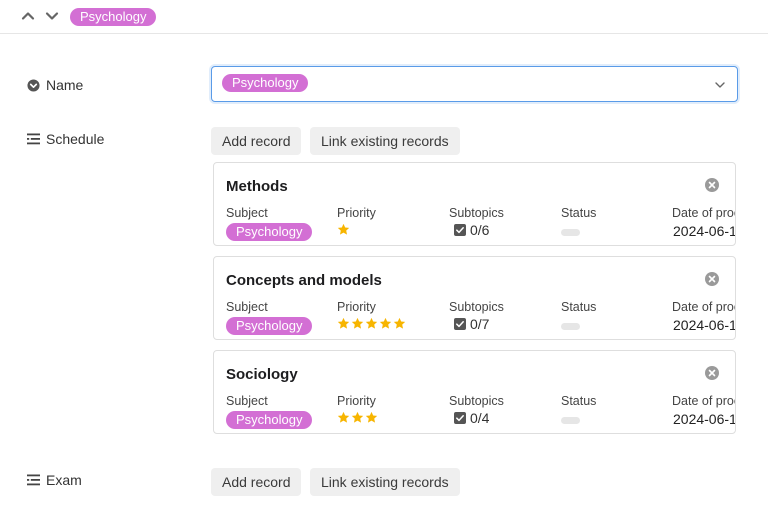 The width and height of the screenshot is (768, 528). I want to click on subtopics-progress: 0/6, so click(471, 230).